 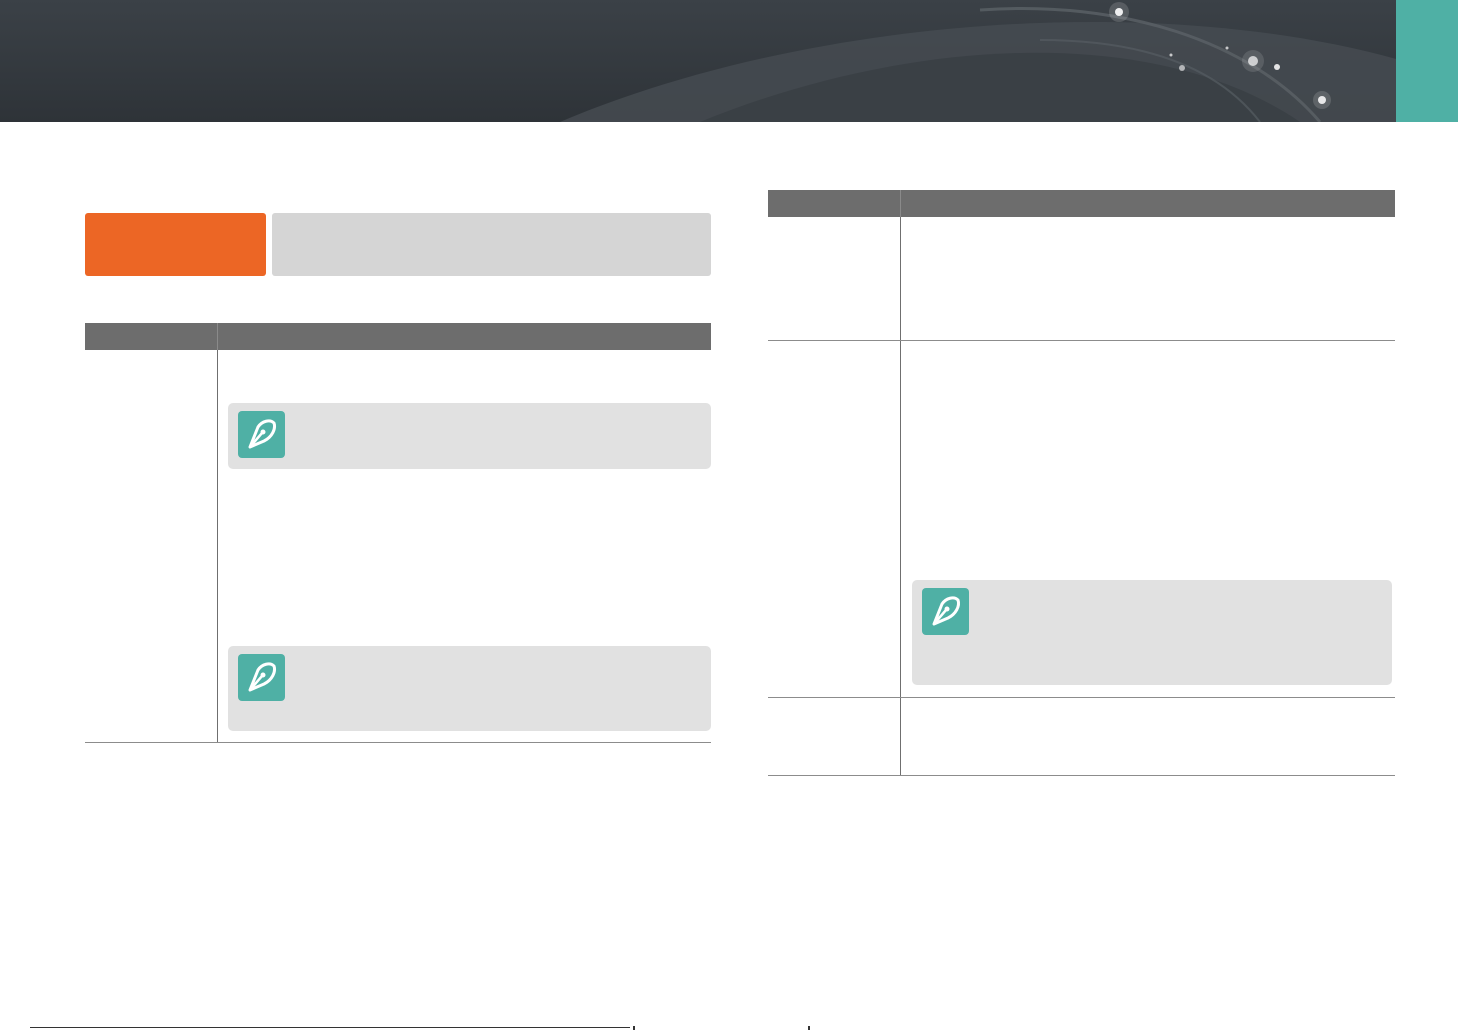 What do you see at coordinates (398, 742) in the screenshot?
I see `left-table-bottom-rule` at bounding box center [398, 742].